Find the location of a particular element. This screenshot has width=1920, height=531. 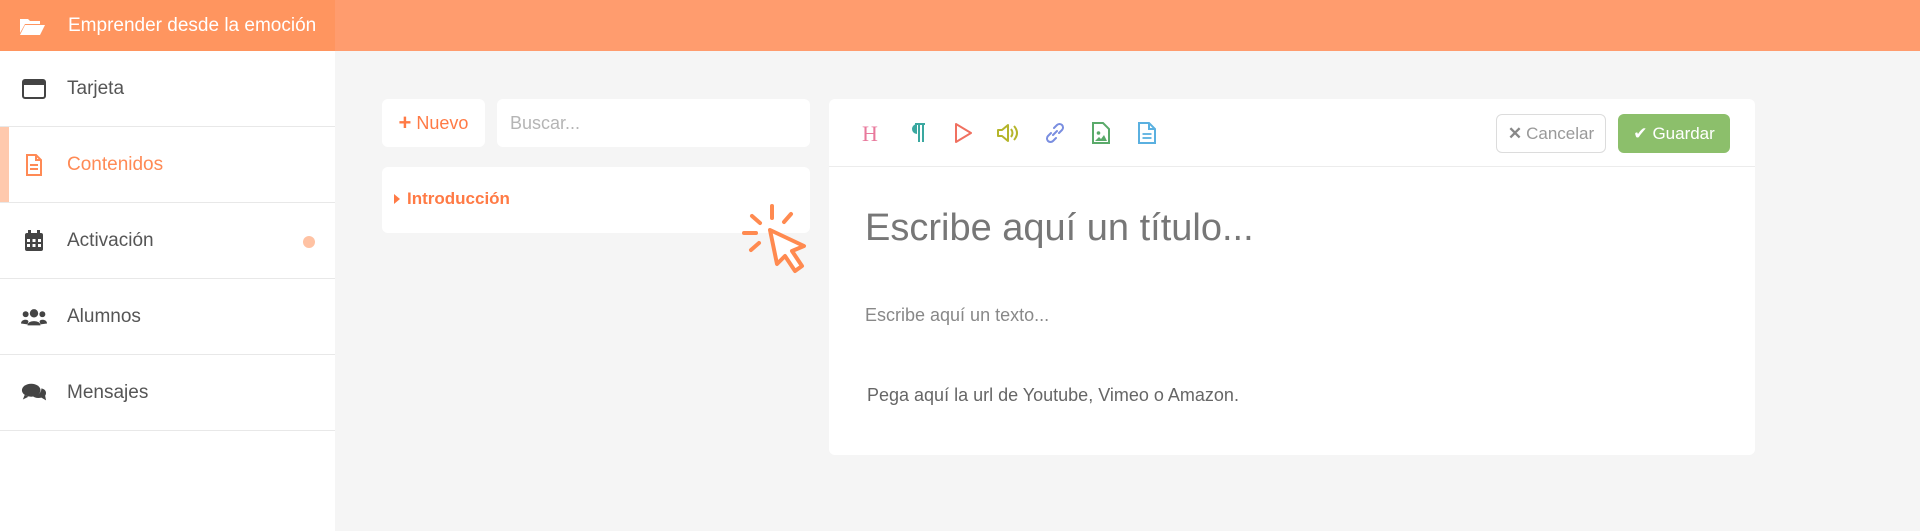

editor-toolbar: H ✕ Cancelar ✔ Guardar is located at coordinates (1292, 133).